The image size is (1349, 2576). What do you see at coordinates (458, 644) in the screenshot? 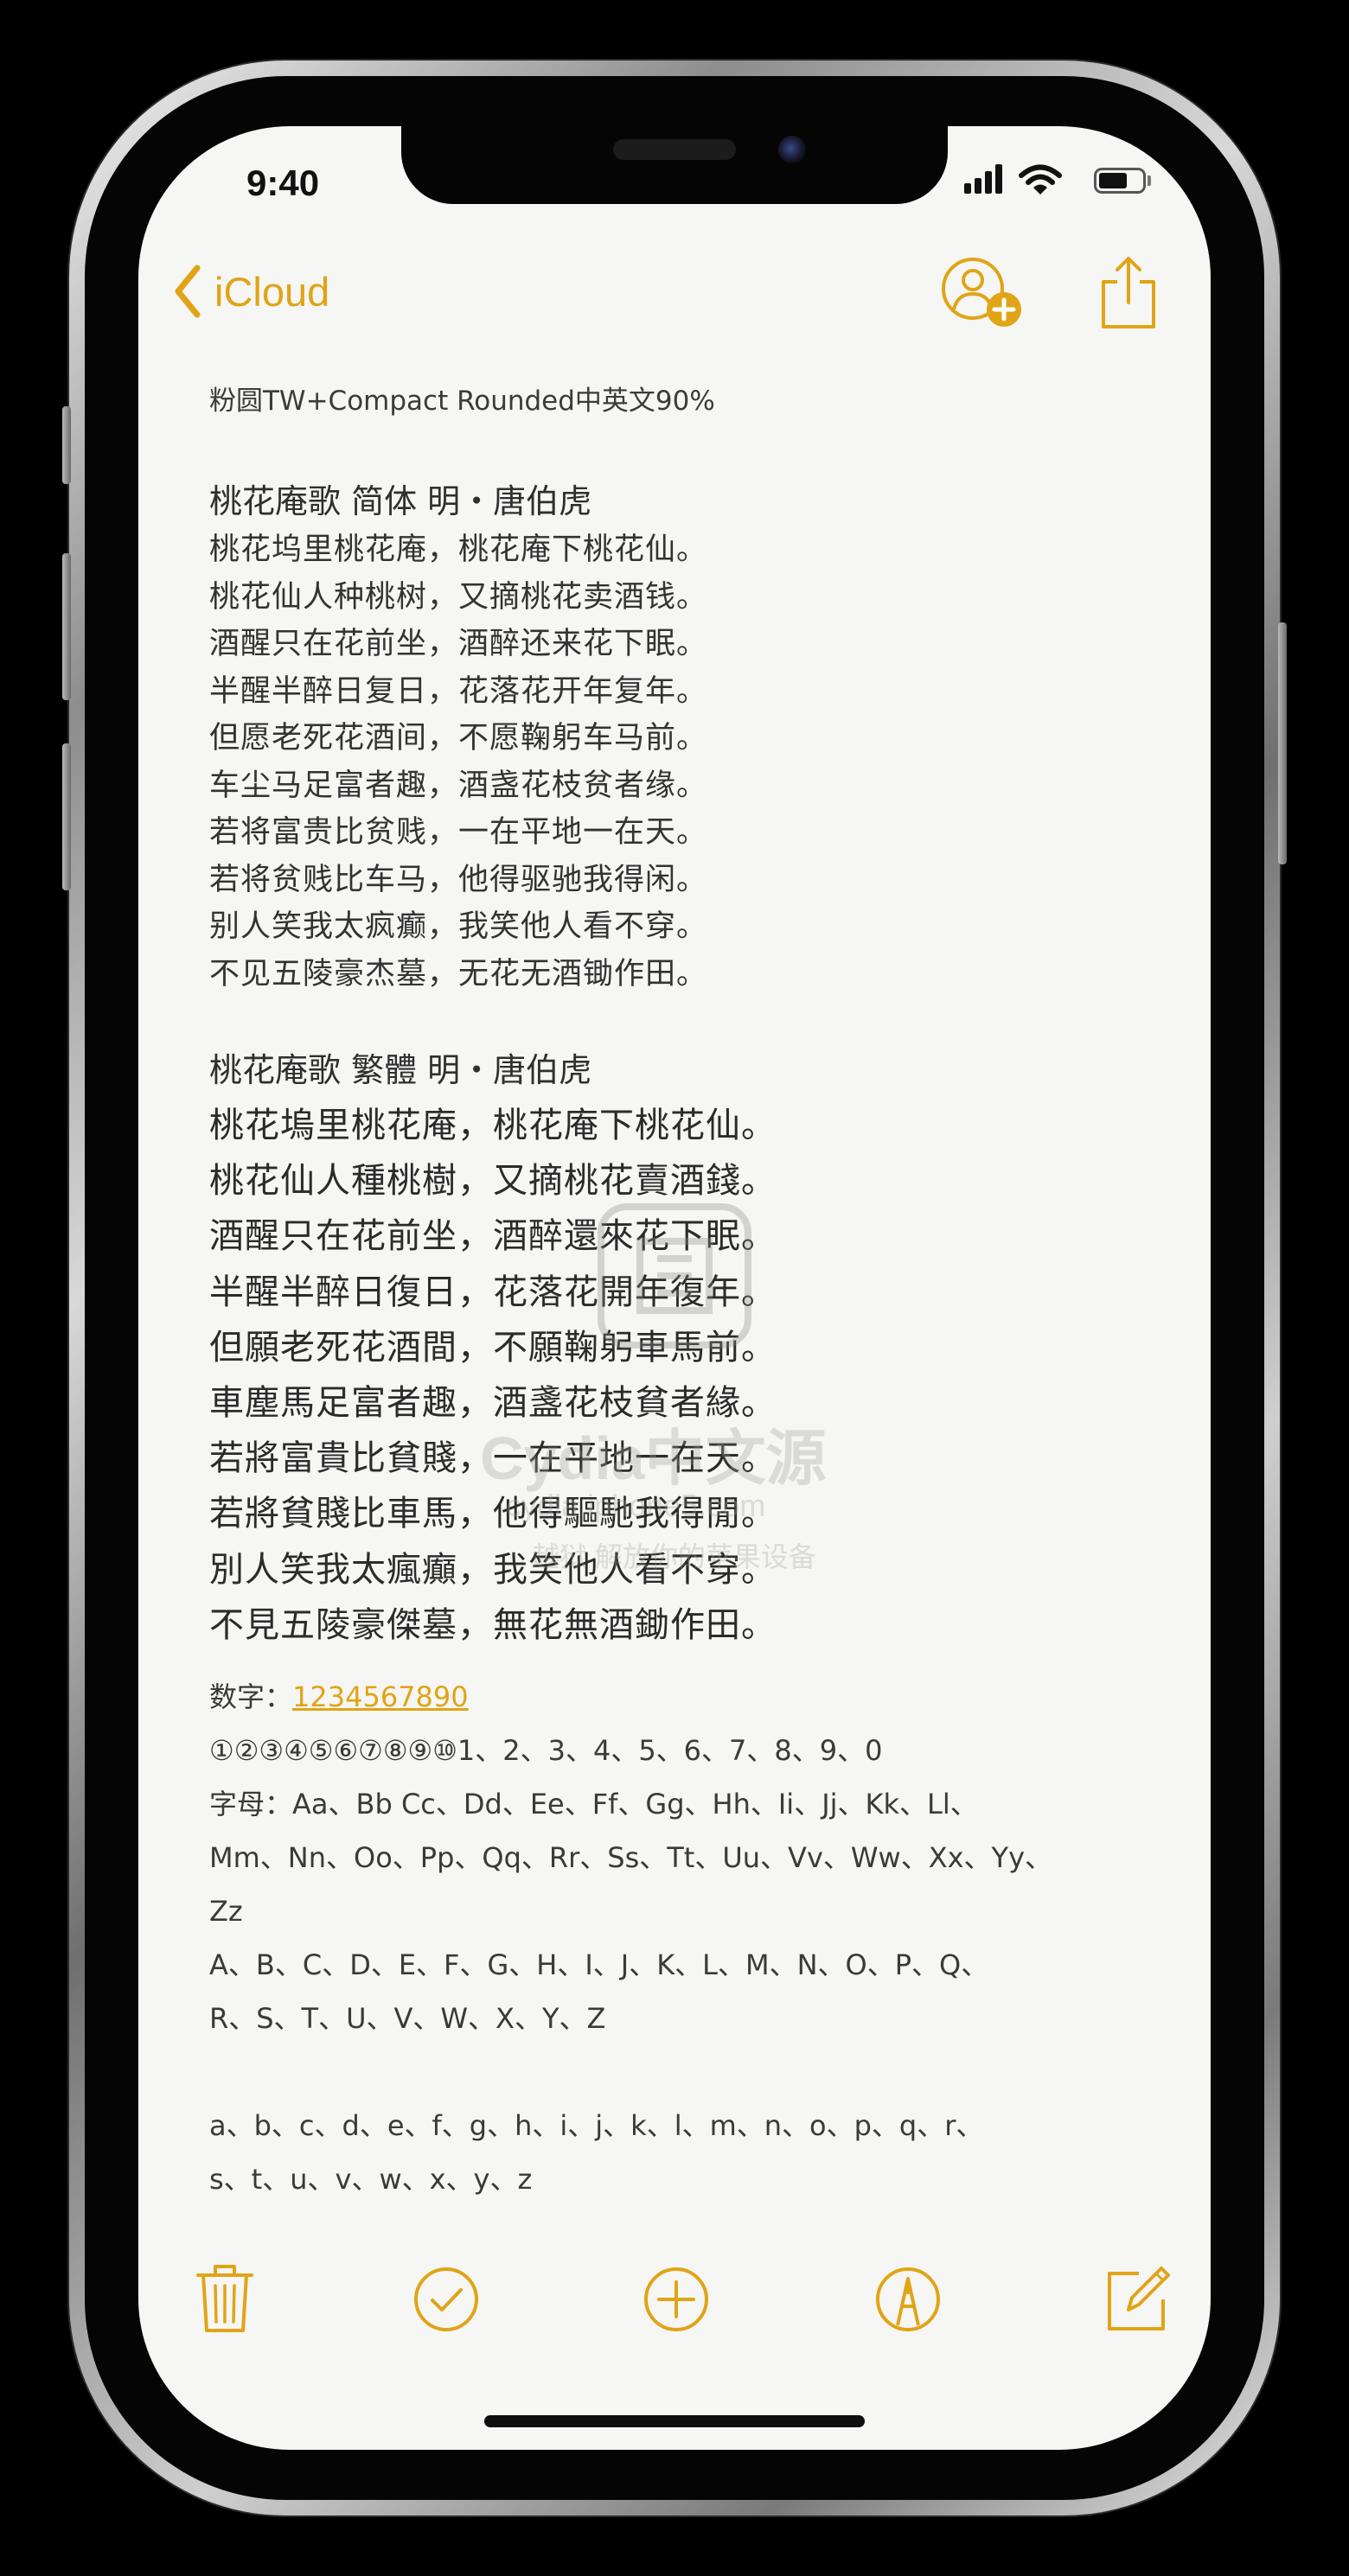
I see `simplified-poem-line: 酒醒只在花前坐，酒醉还来花下眠。` at bounding box center [458, 644].